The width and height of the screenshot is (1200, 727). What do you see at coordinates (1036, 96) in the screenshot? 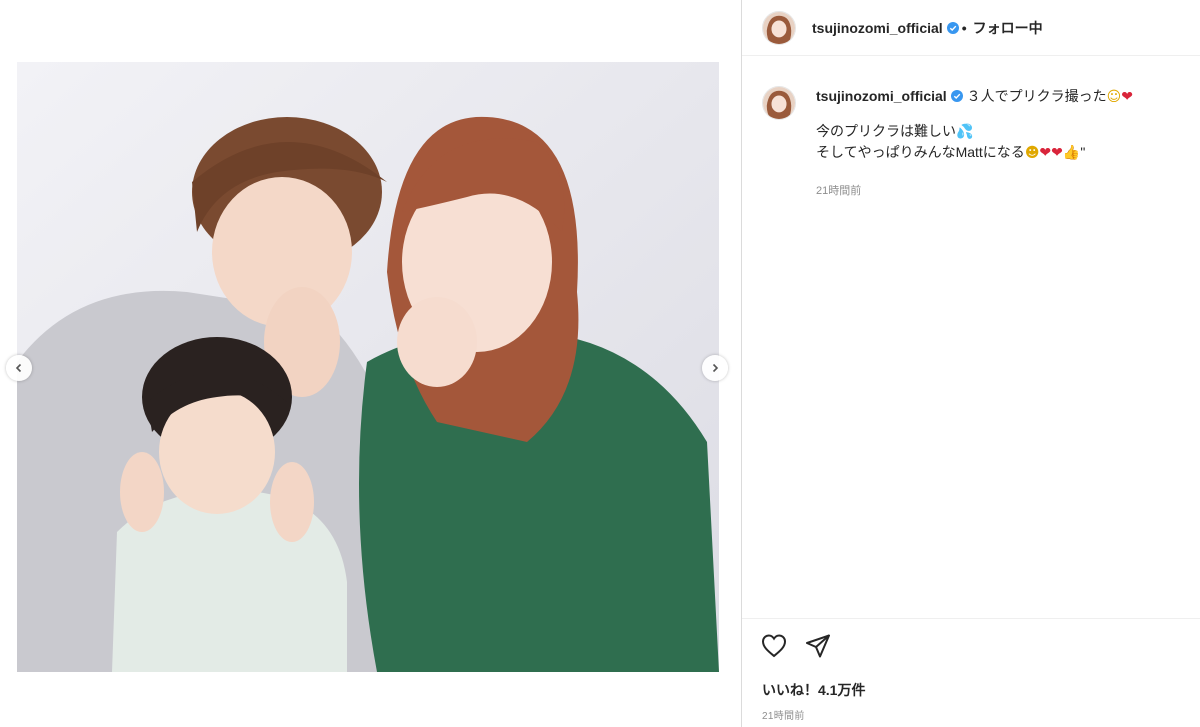
I see `caption-line-1: ３人でプリクラ撮った` at bounding box center [1036, 96].